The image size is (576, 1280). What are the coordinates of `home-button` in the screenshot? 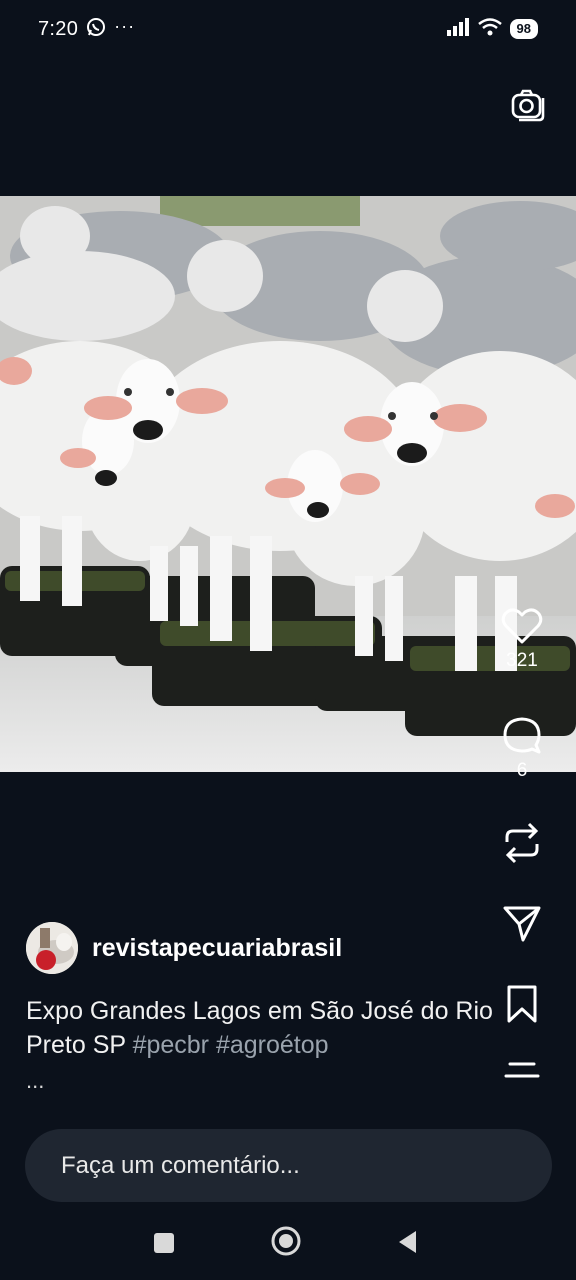 It's located at (286, 1243).